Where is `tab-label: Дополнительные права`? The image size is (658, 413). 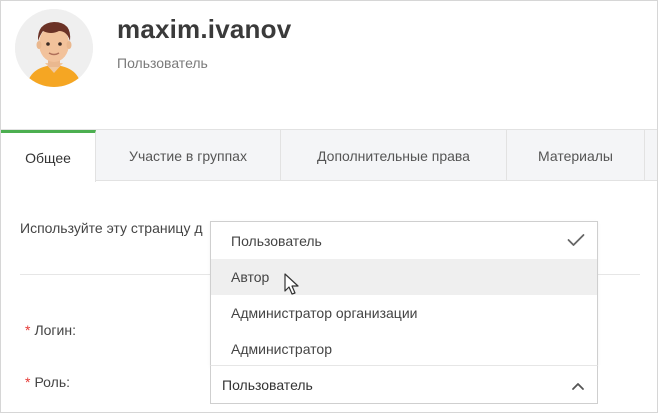
tab-label: Дополнительные права is located at coordinates (393, 155).